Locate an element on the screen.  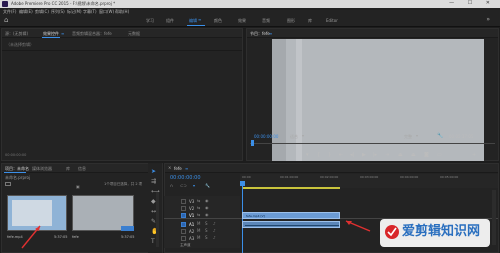
site-watermark: 爱剪辑知识网 is located at coordinates (435, 232).